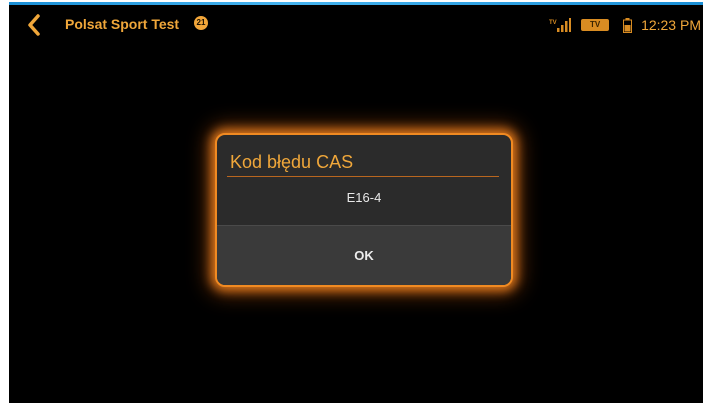 Image resolution: width=707 pixels, height=403 pixels. What do you see at coordinates (705, 201) in the screenshot?
I see `screen-frame-edge` at bounding box center [705, 201].